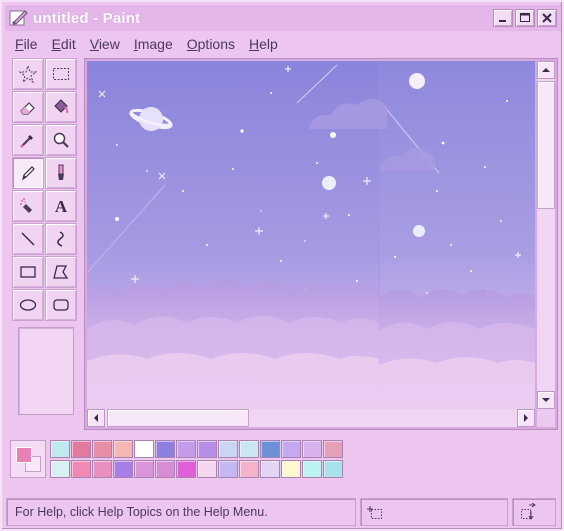 This screenshot has height=531, width=564. Describe the element at coordinates (311, 418) in the screenshot. I see `horizontal-scrollbar` at that location.